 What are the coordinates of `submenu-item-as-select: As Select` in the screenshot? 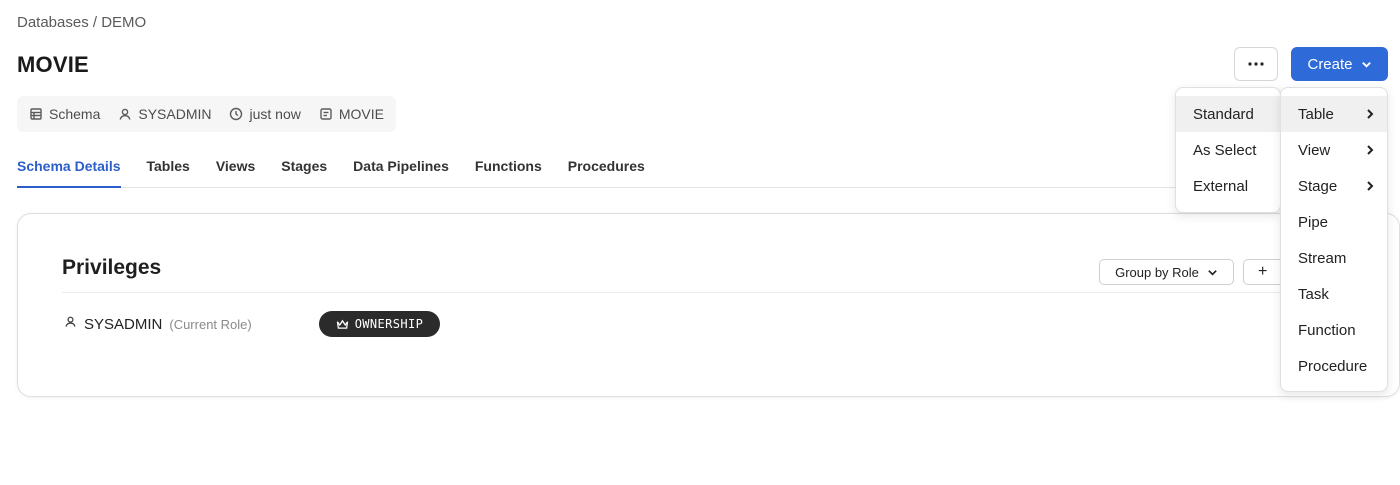 It's located at (1228, 150).